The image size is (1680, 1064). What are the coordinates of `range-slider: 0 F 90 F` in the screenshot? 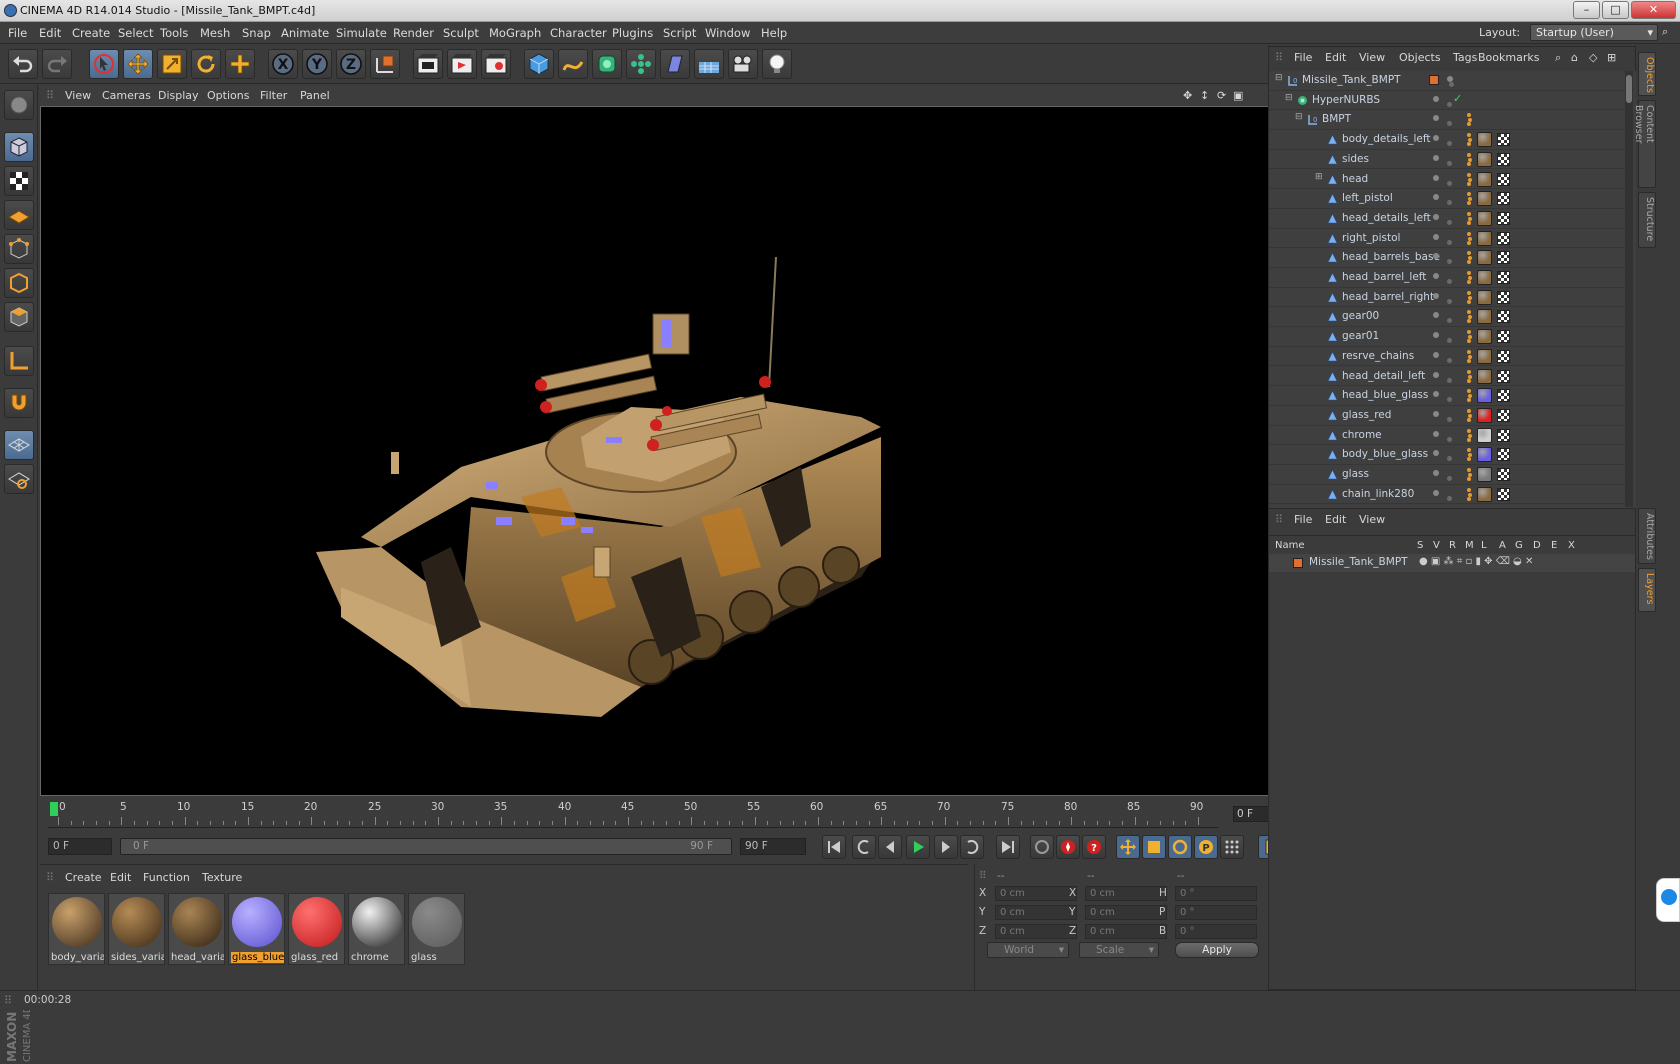 It's located at (426, 846).